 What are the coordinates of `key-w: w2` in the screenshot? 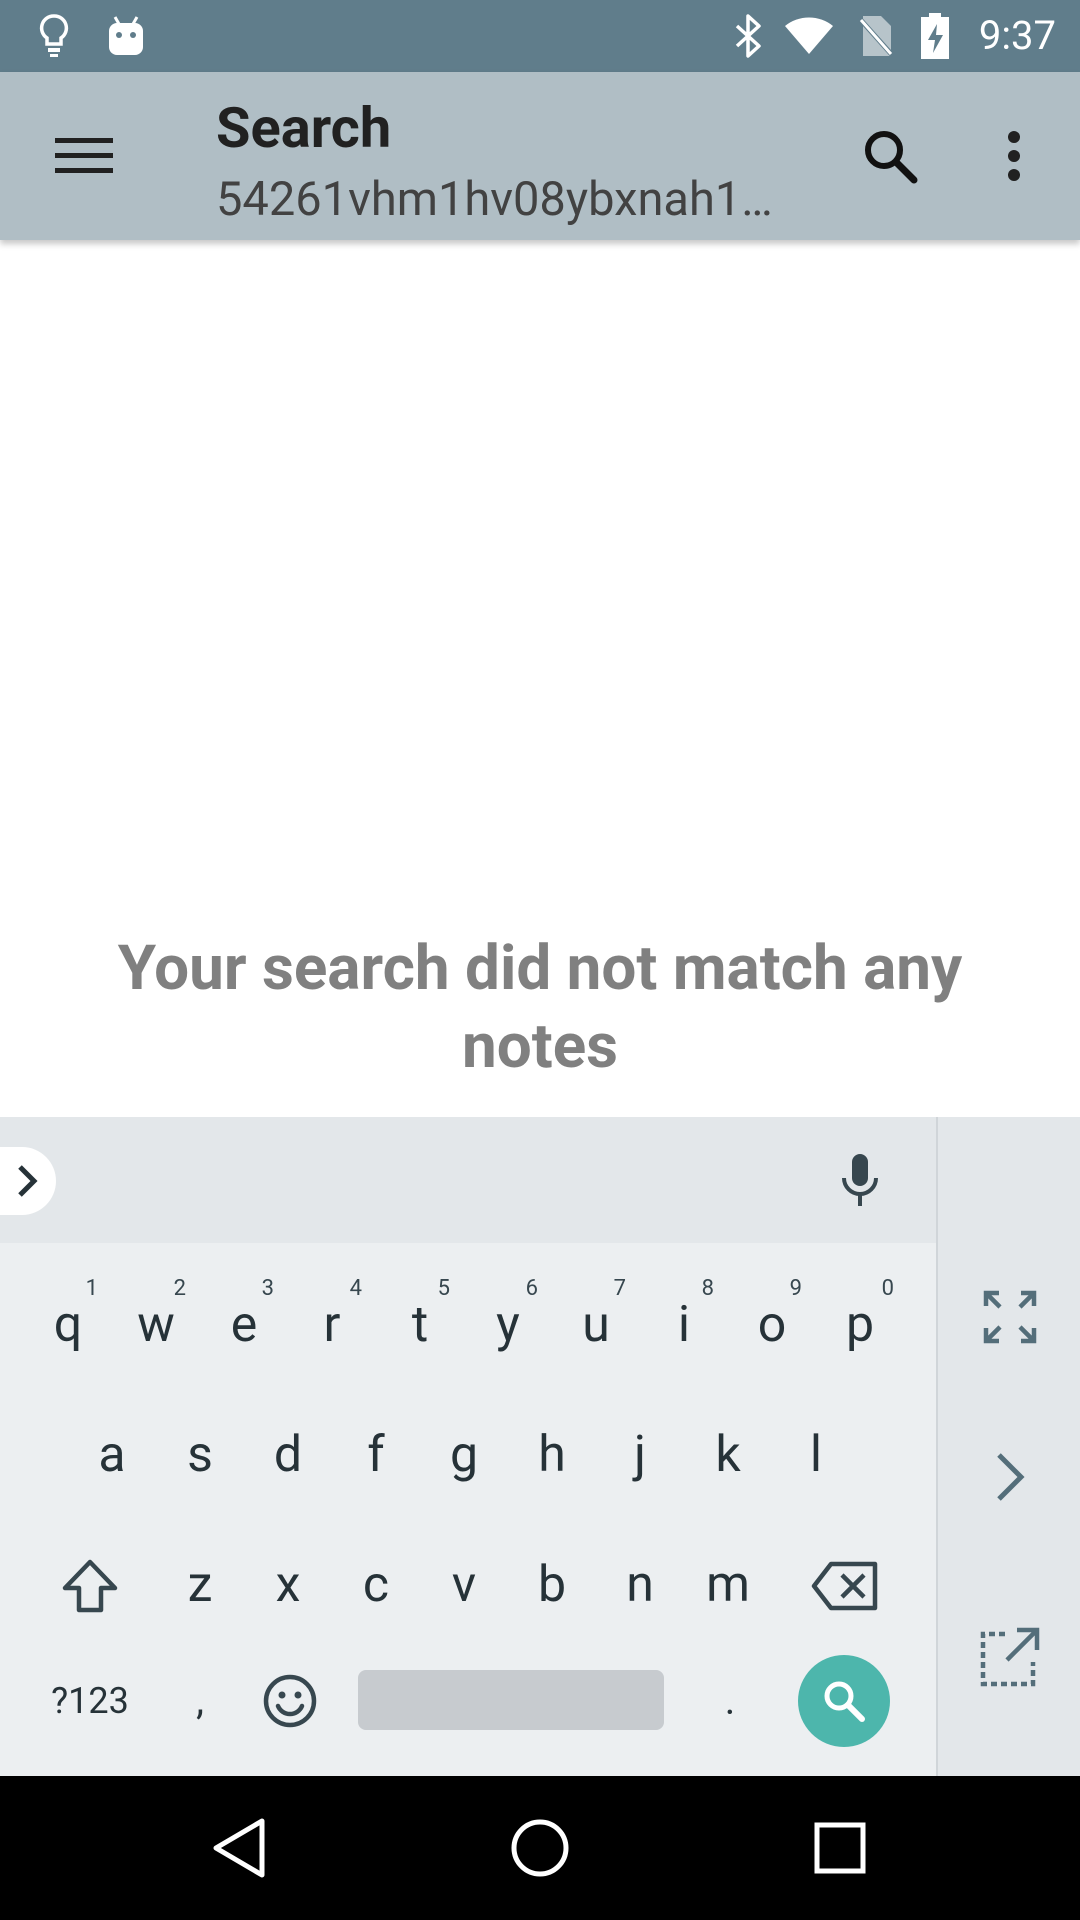 It's located at (156, 1323).